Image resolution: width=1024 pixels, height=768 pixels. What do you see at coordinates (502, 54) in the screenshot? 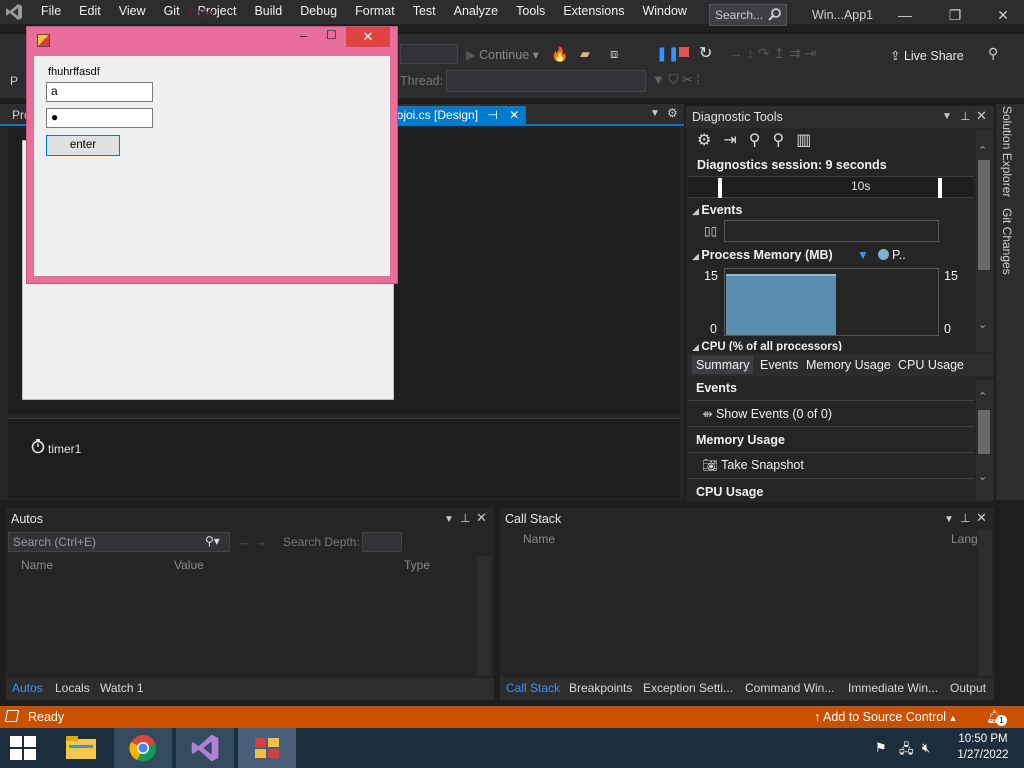
I see `continue-button: ▶ Continue ▾` at bounding box center [502, 54].